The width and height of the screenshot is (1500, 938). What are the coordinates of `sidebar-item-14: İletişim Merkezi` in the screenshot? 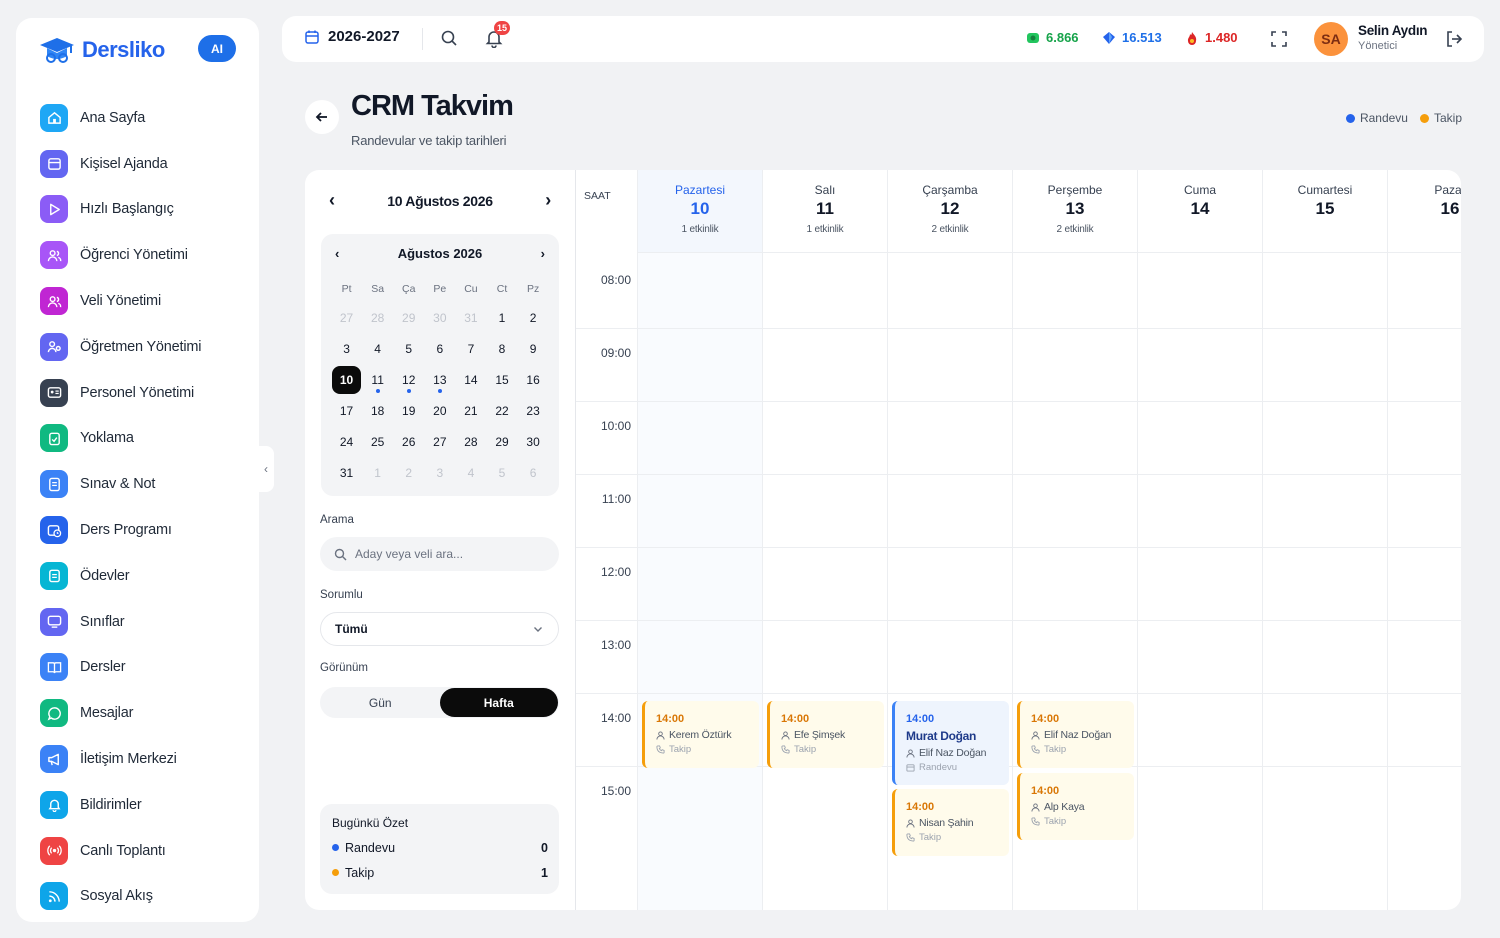 It's located at (145, 759).